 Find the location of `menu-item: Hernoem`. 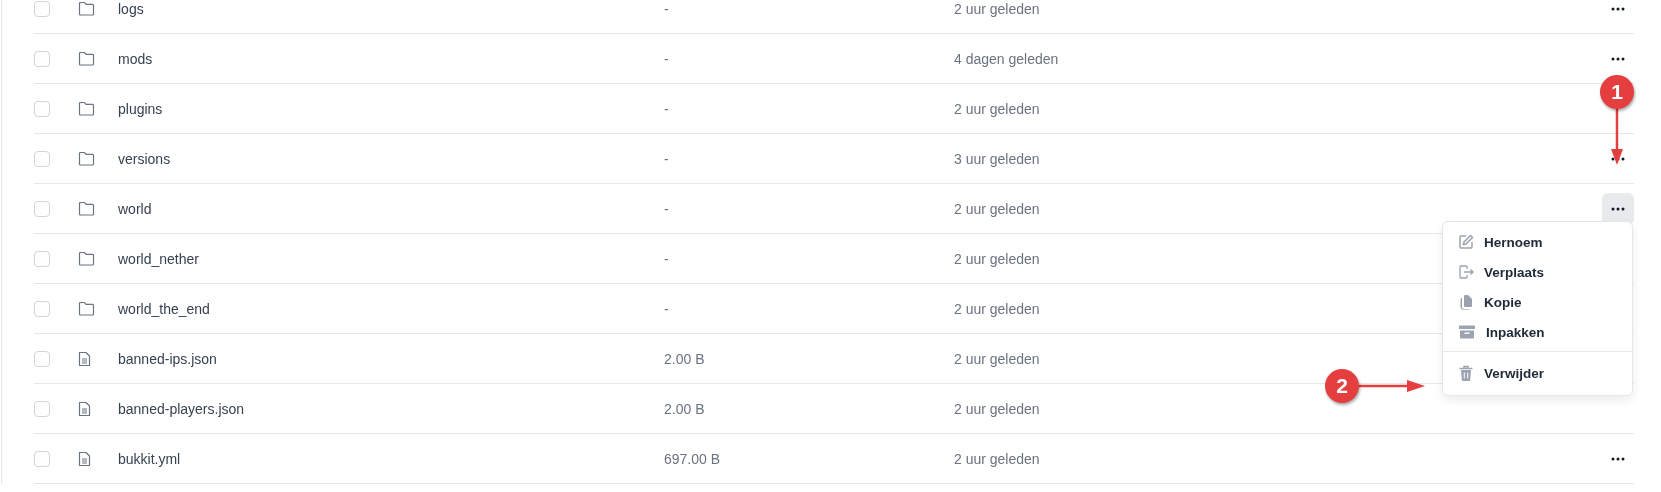

menu-item: Hernoem is located at coordinates (1537, 242).